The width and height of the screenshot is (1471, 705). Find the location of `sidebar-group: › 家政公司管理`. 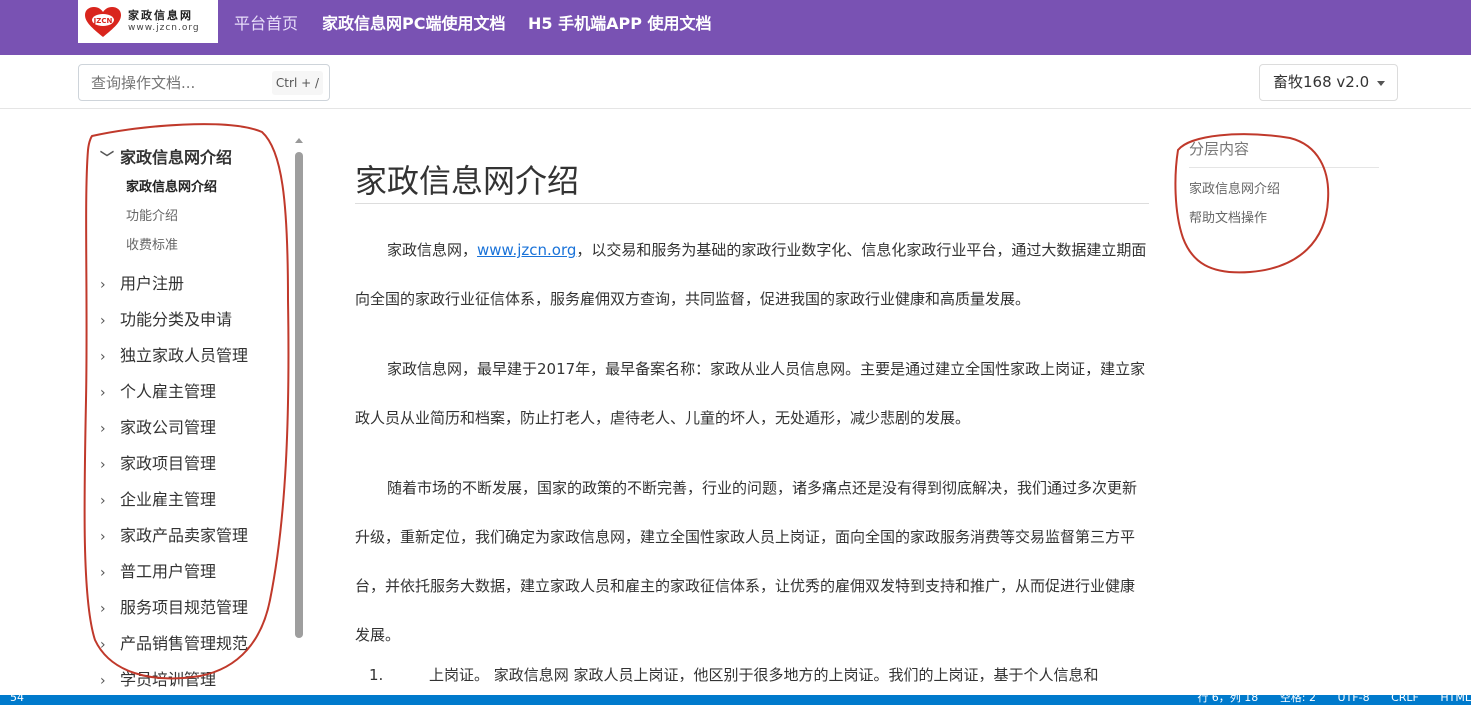

sidebar-group: › 家政公司管理 is located at coordinates (158, 426).